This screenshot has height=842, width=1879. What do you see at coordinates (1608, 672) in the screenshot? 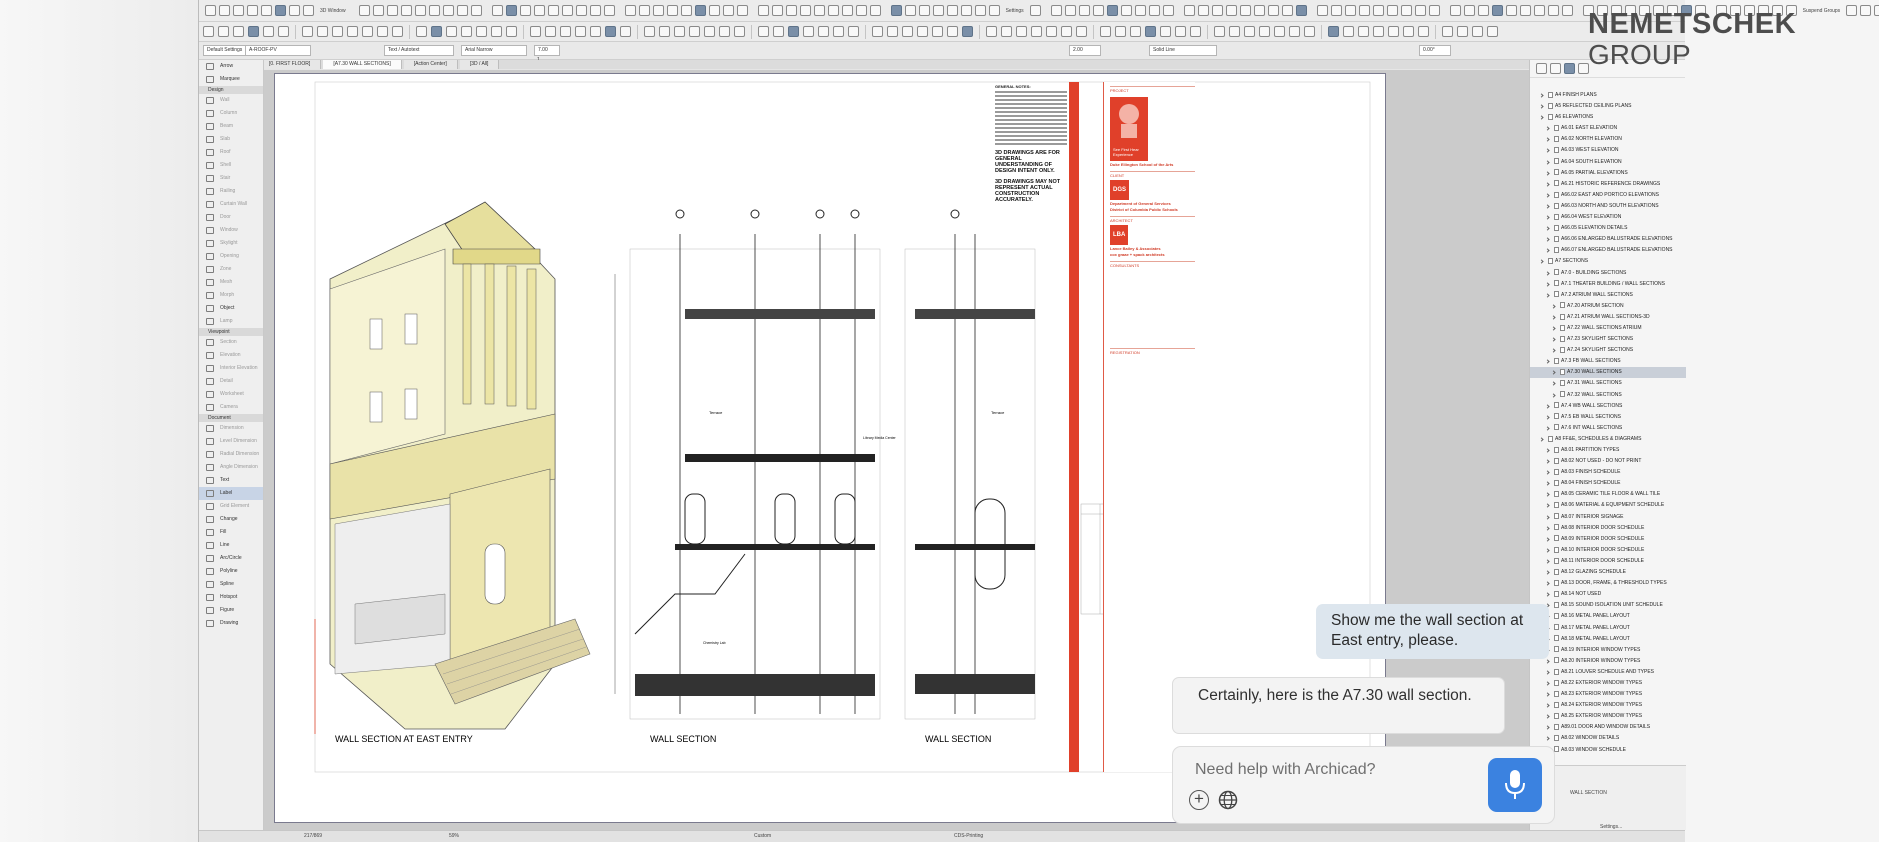
I see `nav-tree-item: A8.21 LOUVER SCHEDULE AND TYPES` at bounding box center [1608, 672].